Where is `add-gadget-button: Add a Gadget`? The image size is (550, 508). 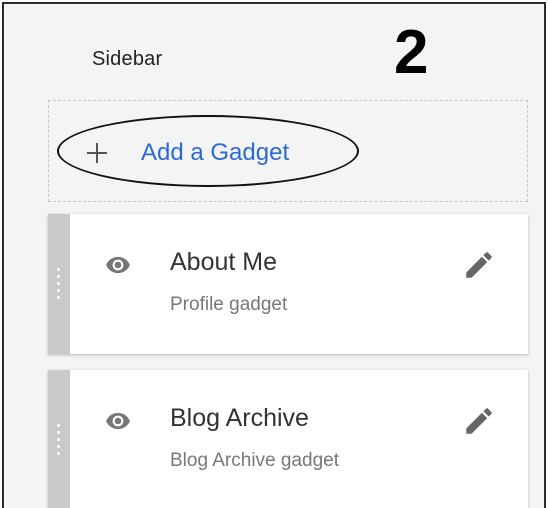 add-gadget-button: Add a Gadget is located at coordinates (186, 153).